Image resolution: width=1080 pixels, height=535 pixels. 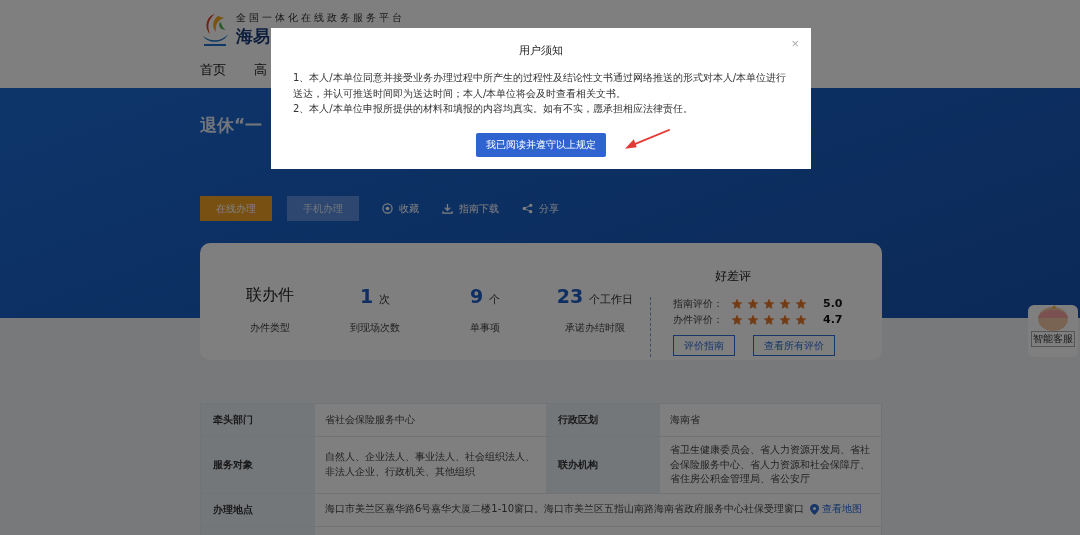 What do you see at coordinates (231, 125) in the screenshot?
I see `page-title: 退休“一` at bounding box center [231, 125].